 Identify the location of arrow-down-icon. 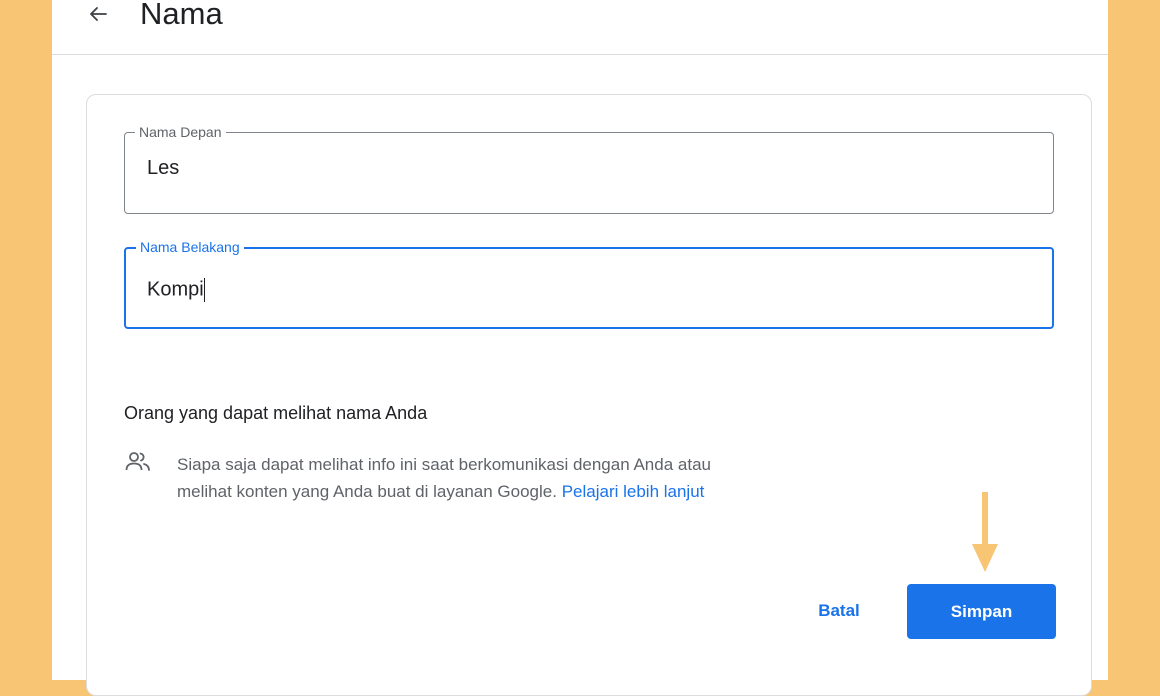
(985, 532).